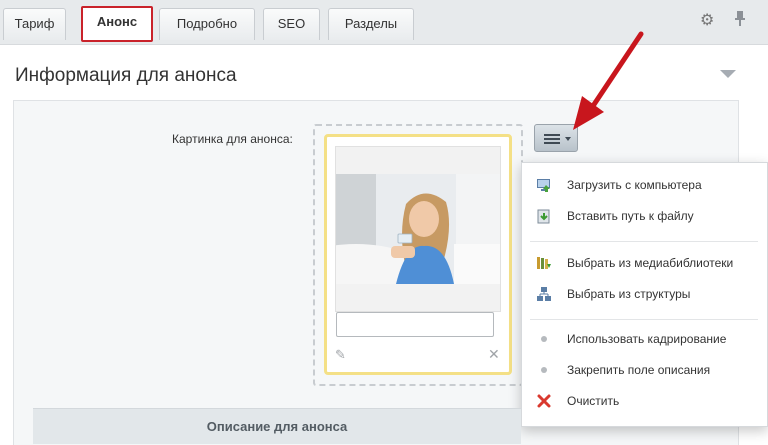 Image resolution: width=768 pixels, height=445 pixels. What do you see at coordinates (544, 263) in the screenshot?
I see `media-library-icon` at bounding box center [544, 263].